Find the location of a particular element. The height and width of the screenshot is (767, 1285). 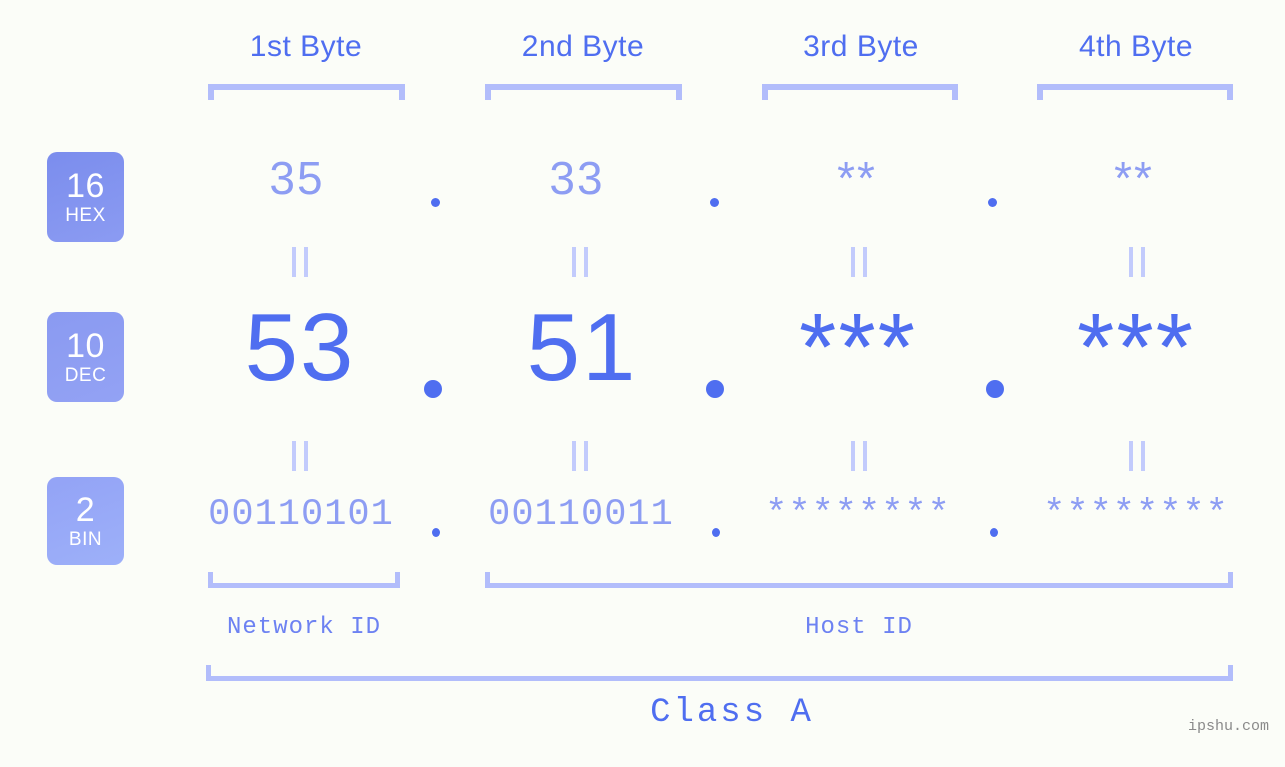

hex-byte-4: ** is located at coordinates (1134, 178).